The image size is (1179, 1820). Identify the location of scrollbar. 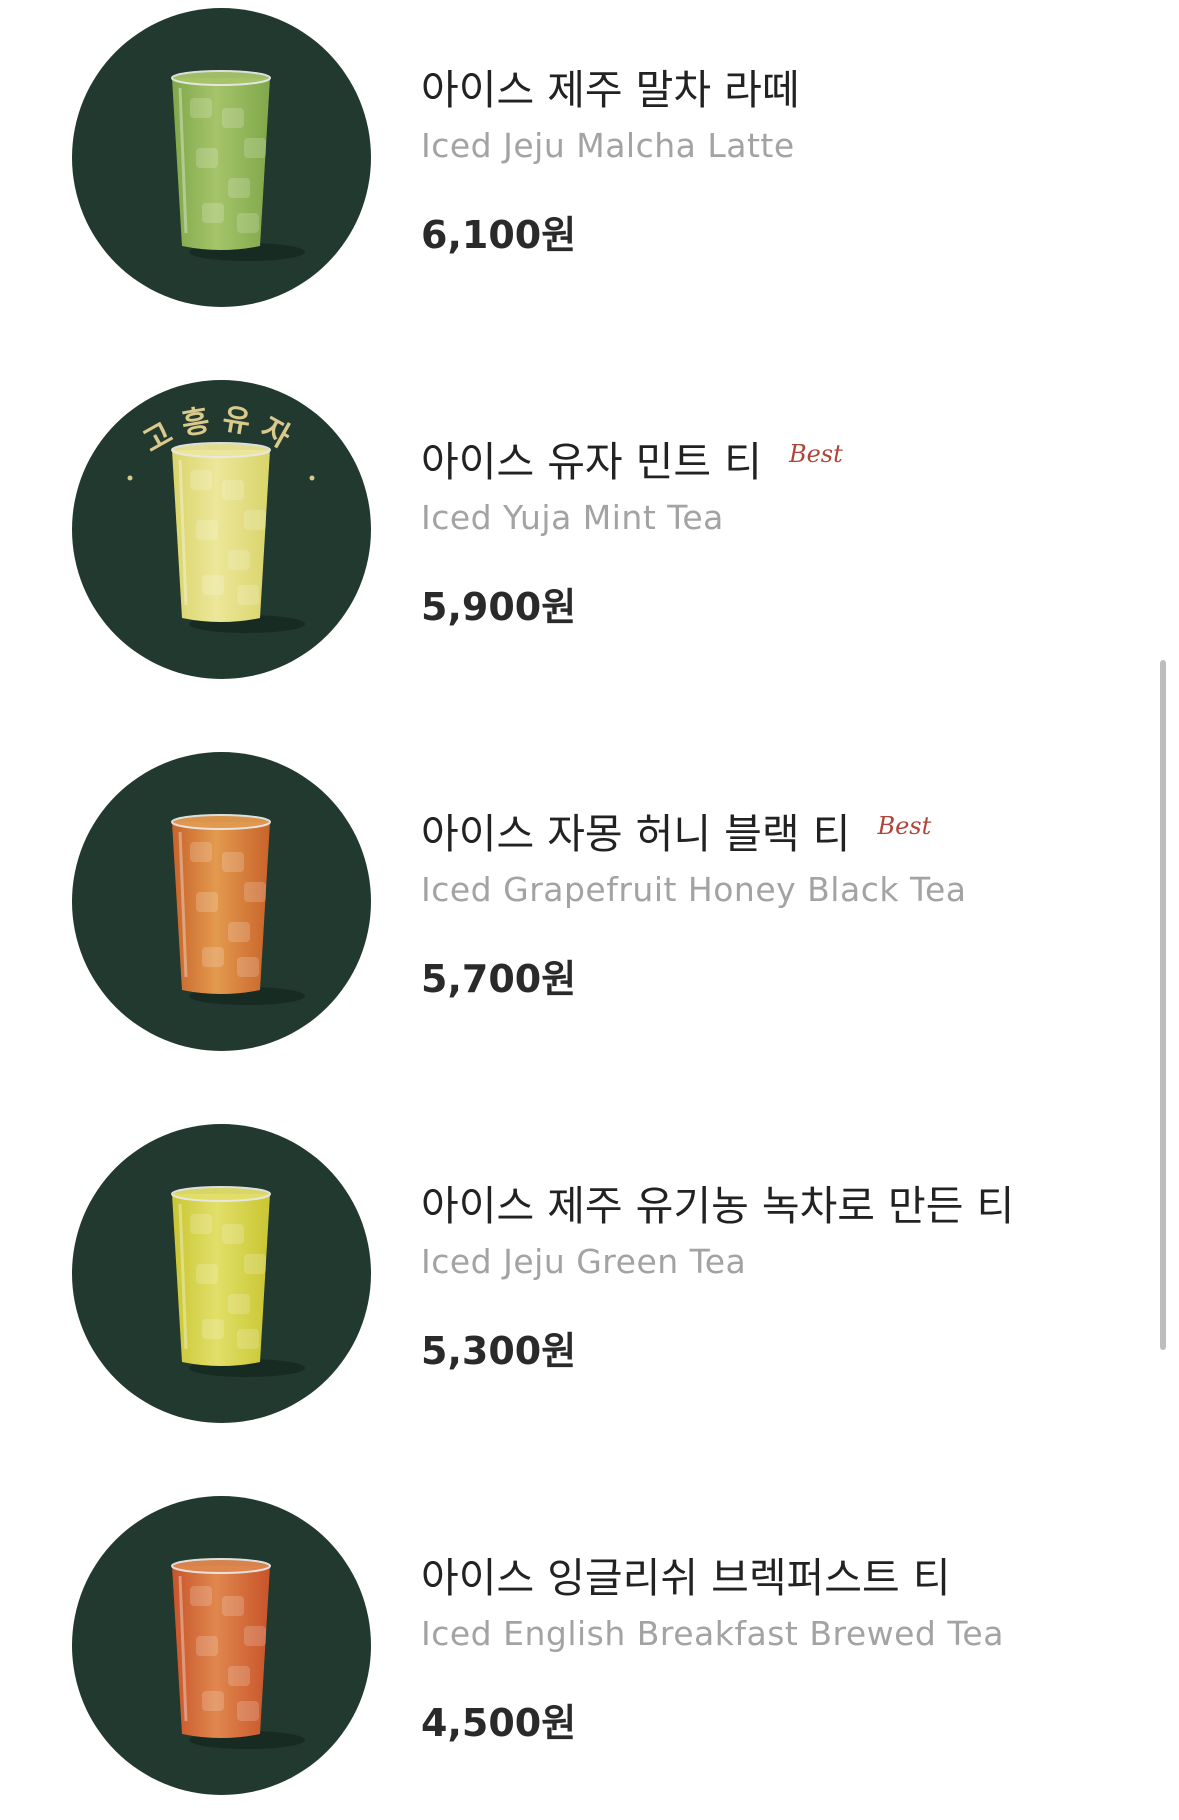
(1163, 1005).